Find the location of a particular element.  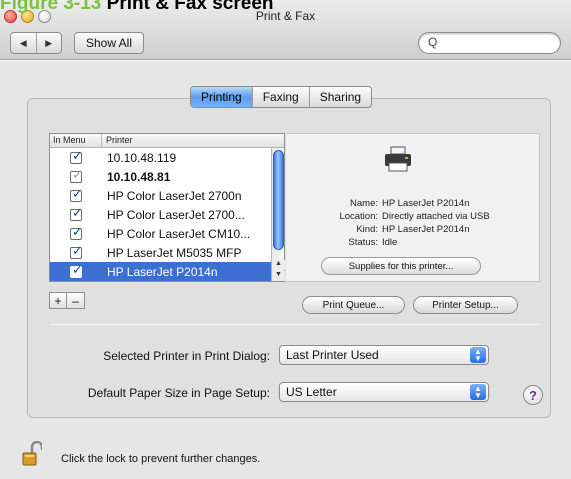

lock-icon is located at coordinates (32, 454).